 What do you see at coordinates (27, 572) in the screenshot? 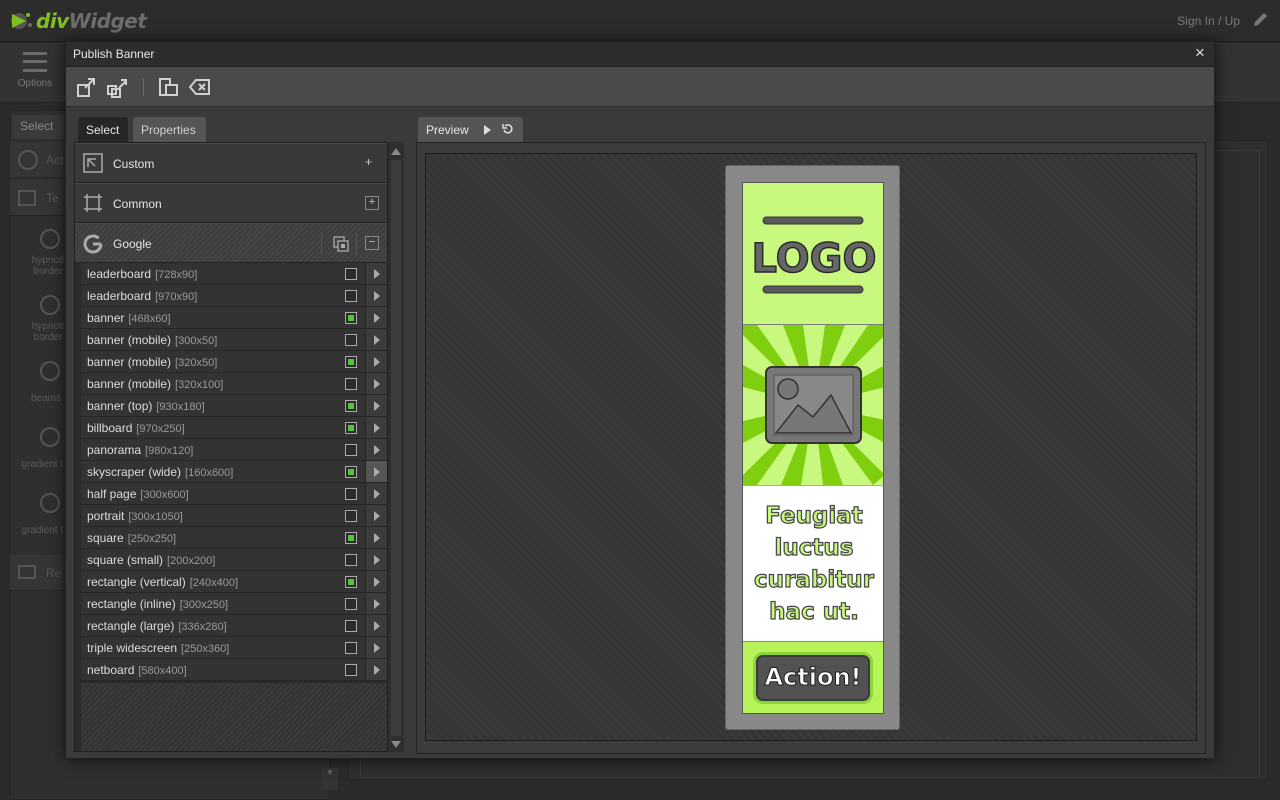
I see `folder-icon` at bounding box center [27, 572].